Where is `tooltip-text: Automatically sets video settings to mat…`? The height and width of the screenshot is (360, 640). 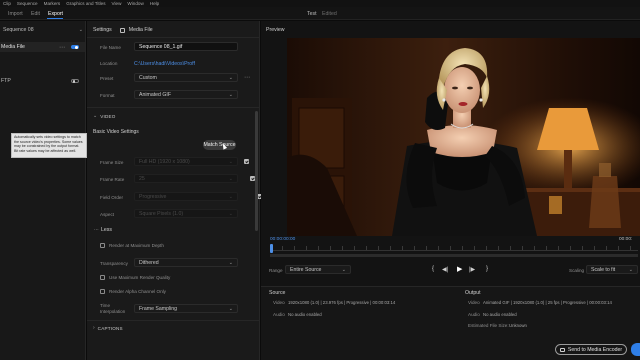
tooltip-text: Automatically sets video settings to mat… is located at coordinates (48, 144).